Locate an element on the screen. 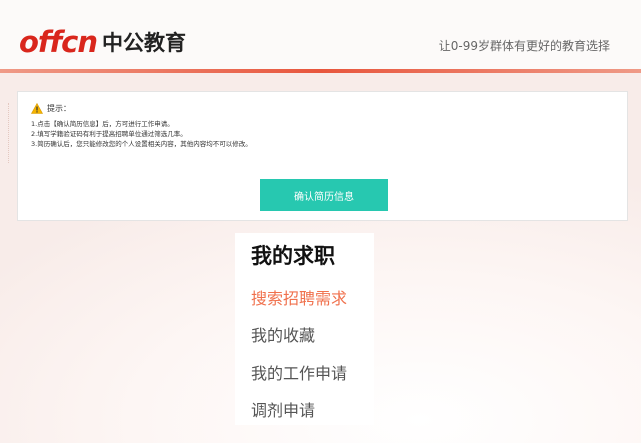 This screenshot has height=443, width=641. logo-text-cn: 中公教育 is located at coordinates (144, 43).